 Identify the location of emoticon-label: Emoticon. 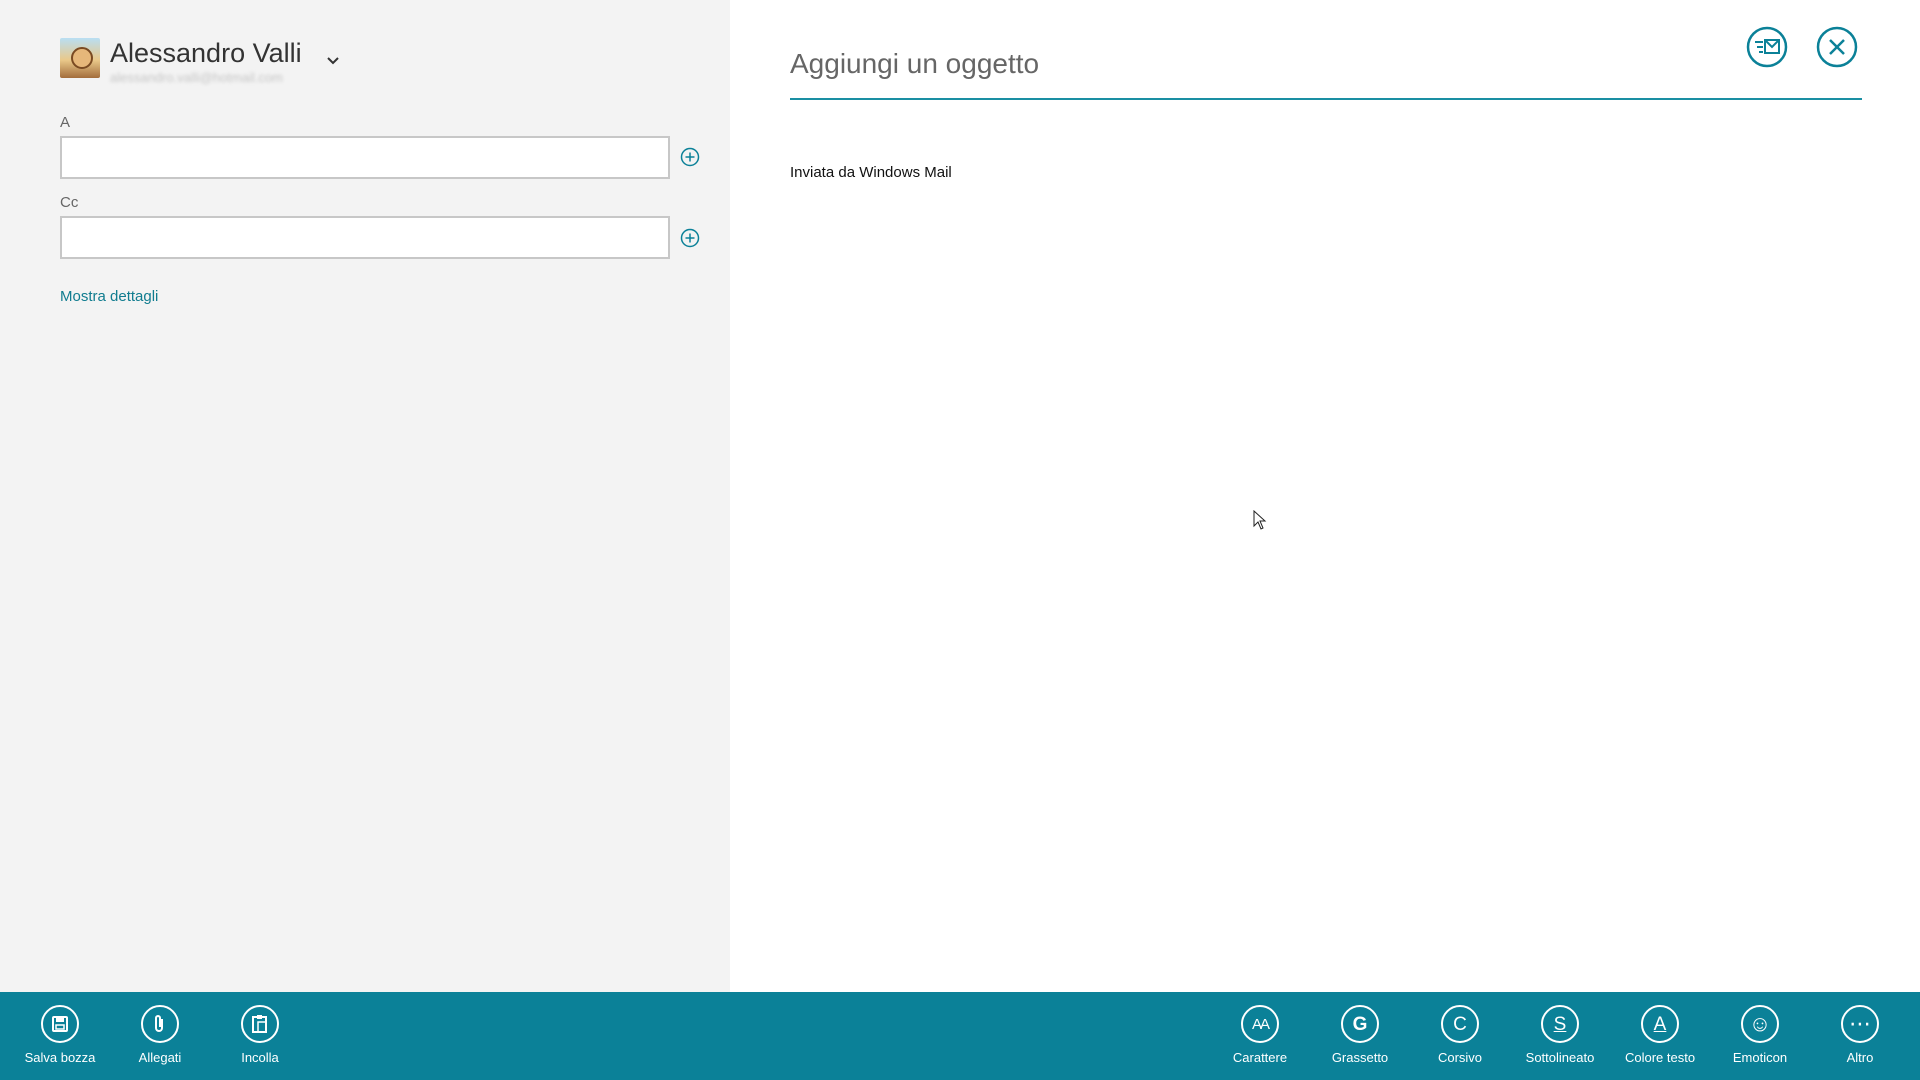
(1760, 1057).